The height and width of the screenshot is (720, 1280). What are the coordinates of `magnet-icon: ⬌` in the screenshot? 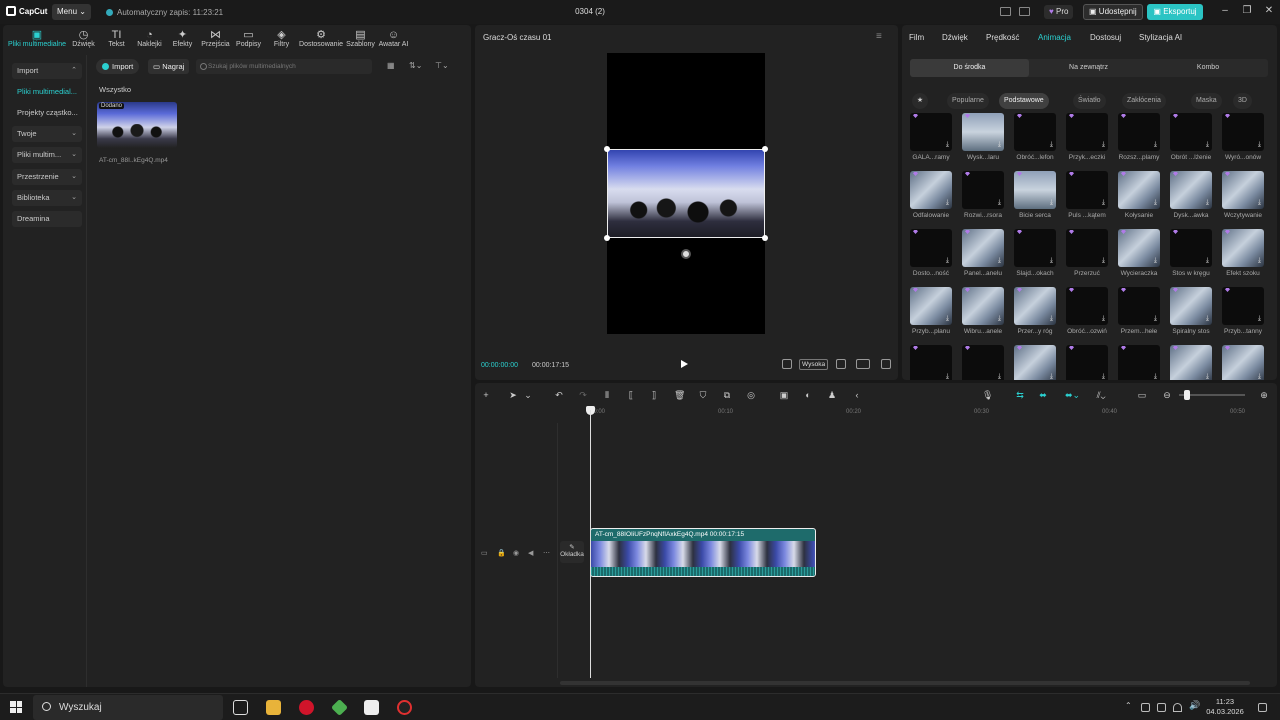 It's located at (1043, 395).